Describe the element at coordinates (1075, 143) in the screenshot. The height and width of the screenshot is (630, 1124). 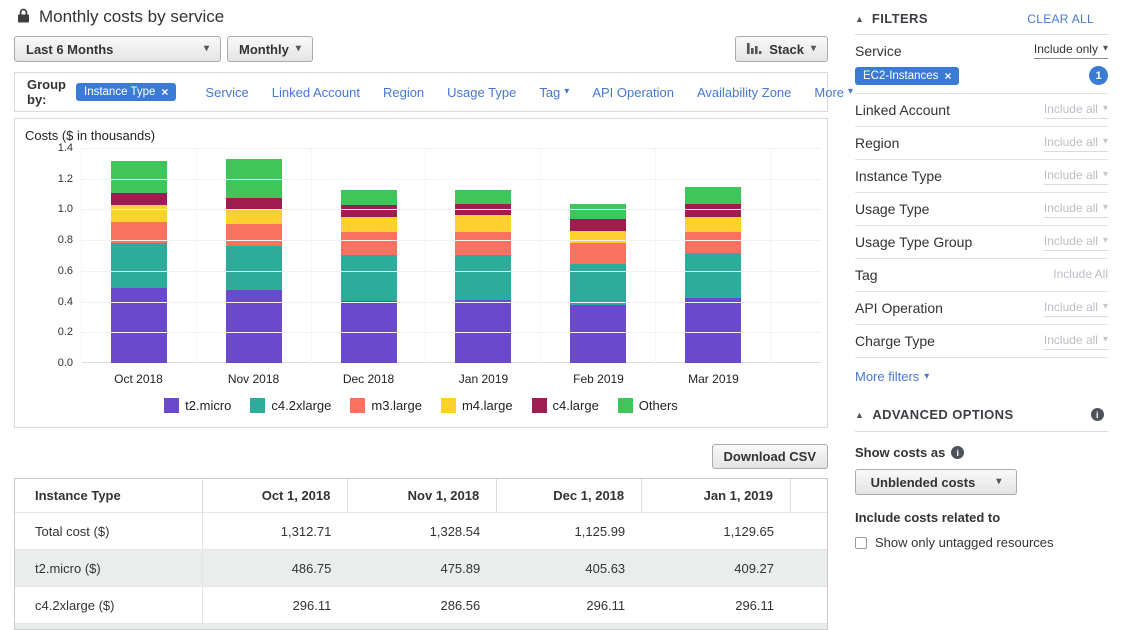
I see `filter-dropdown-region: Include all ▾` at that location.